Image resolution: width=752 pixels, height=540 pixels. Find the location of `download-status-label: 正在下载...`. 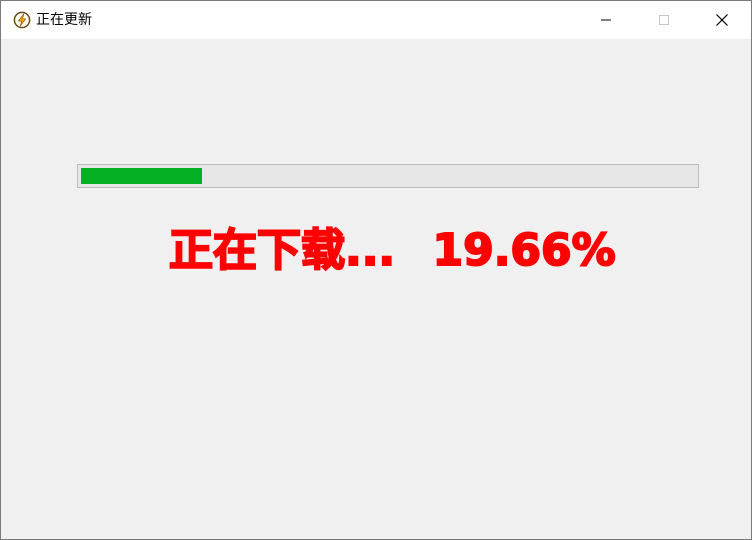

download-status-label: 正在下载... is located at coordinates (282, 250).